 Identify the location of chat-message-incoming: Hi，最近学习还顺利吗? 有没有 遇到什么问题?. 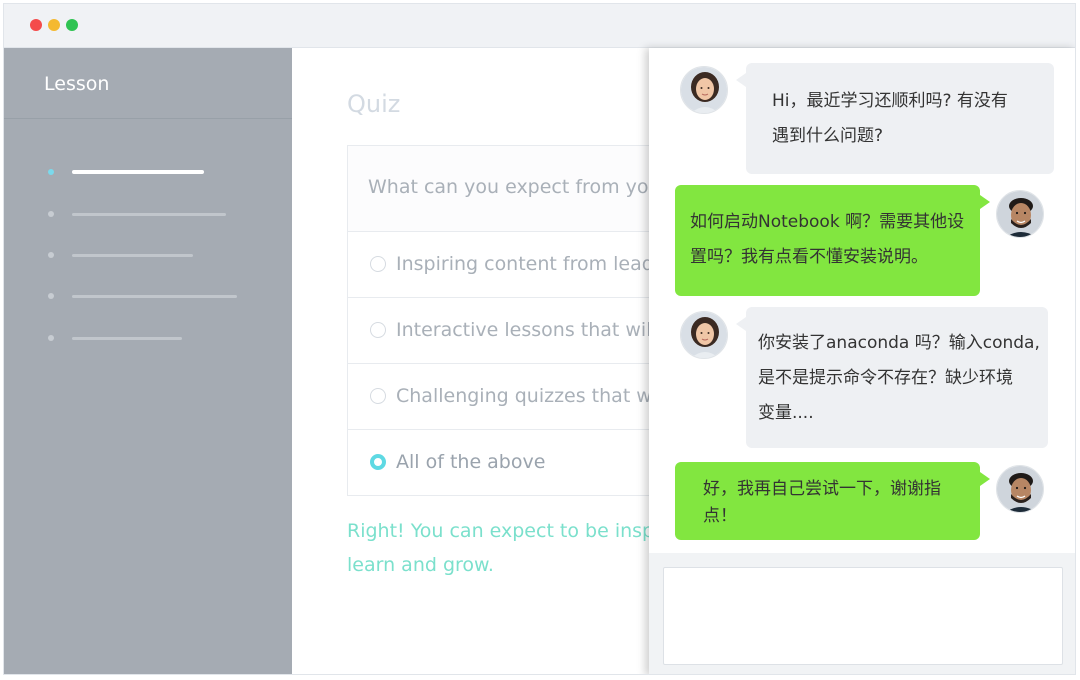
(895, 118).